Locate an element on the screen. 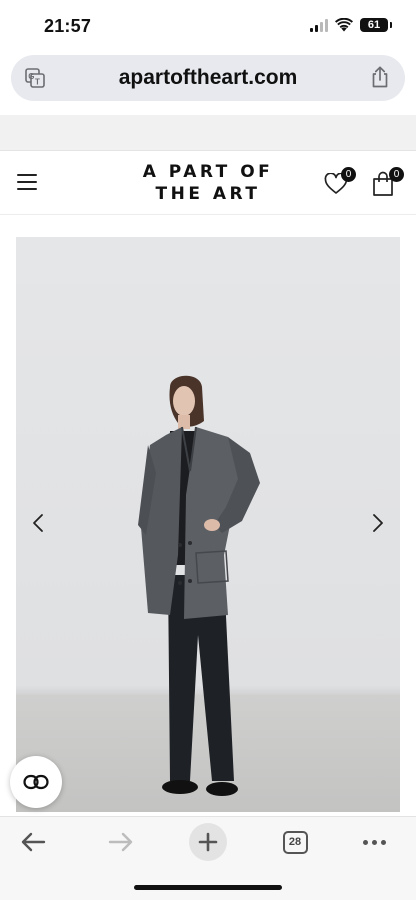 This screenshot has width=416, height=900. svg-text: T is located at coordinates (37, 82).